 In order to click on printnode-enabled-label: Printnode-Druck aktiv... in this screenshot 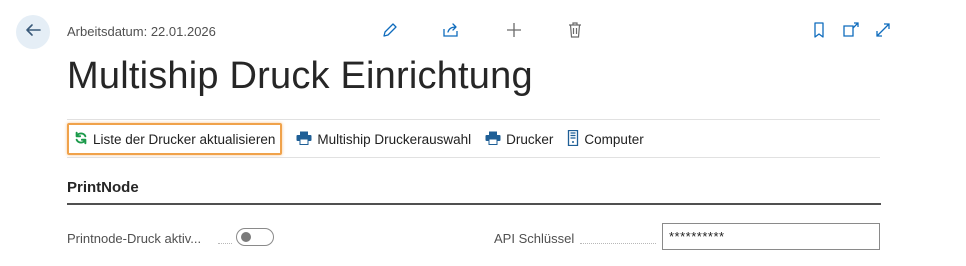, I will do `click(134, 238)`.